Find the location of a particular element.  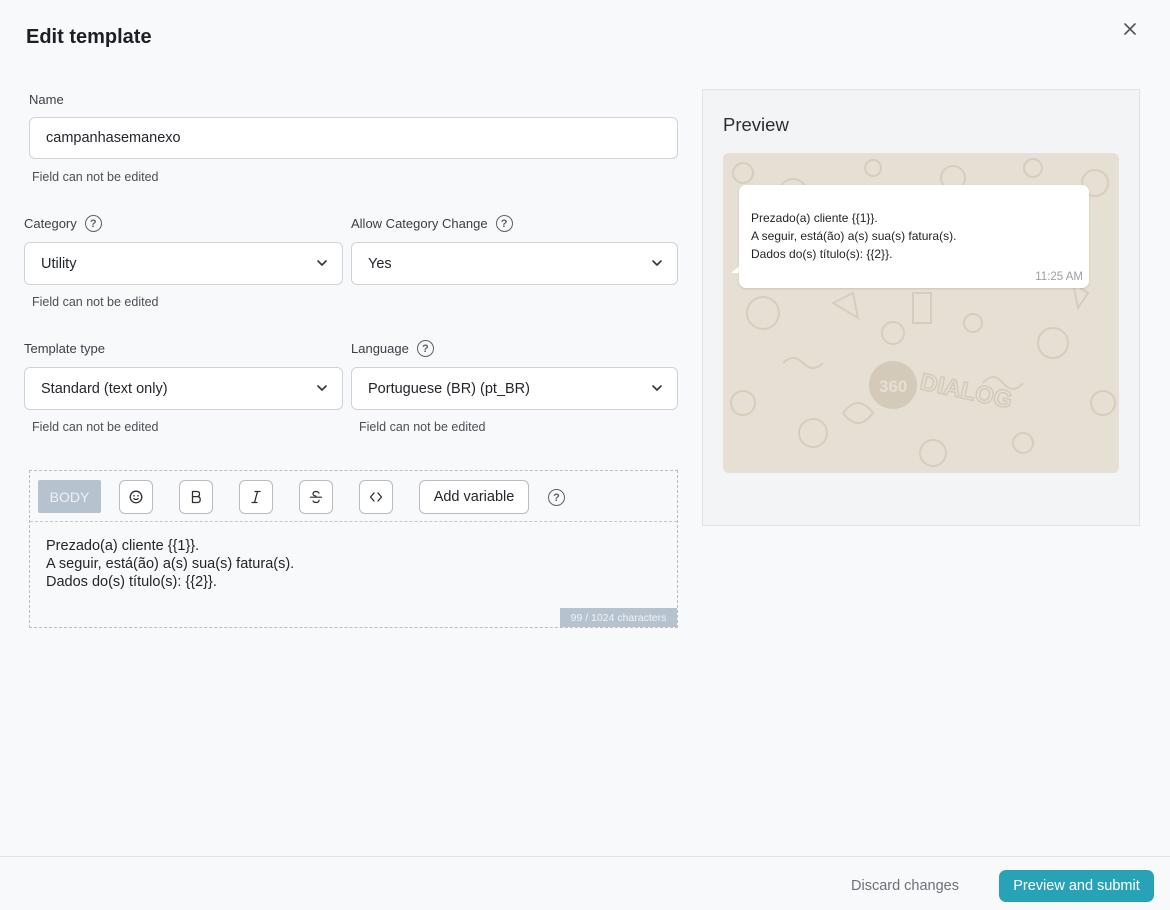

italic-button is located at coordinates (256, 497).